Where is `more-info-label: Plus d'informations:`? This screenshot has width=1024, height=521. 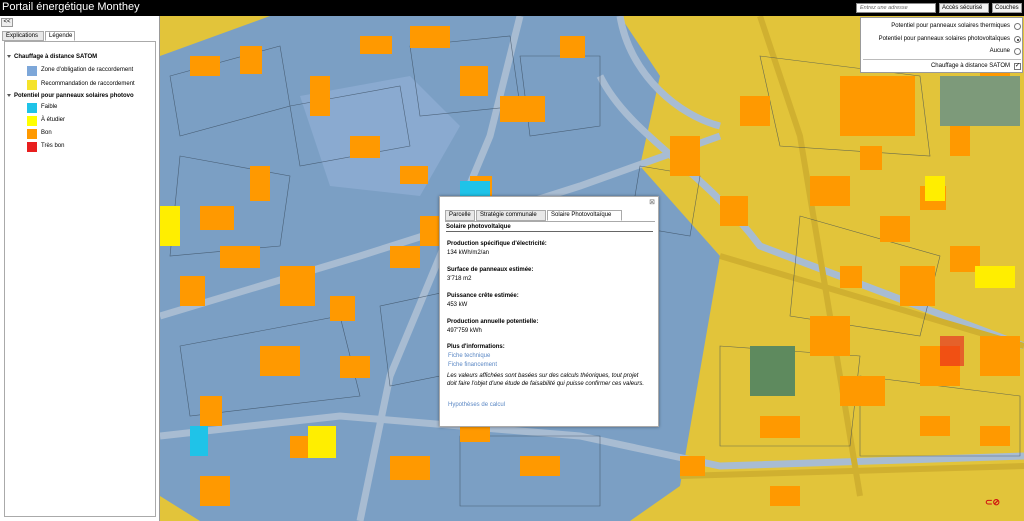
more-info-label: Plus d'informations: is located at coordinates (476, 347).